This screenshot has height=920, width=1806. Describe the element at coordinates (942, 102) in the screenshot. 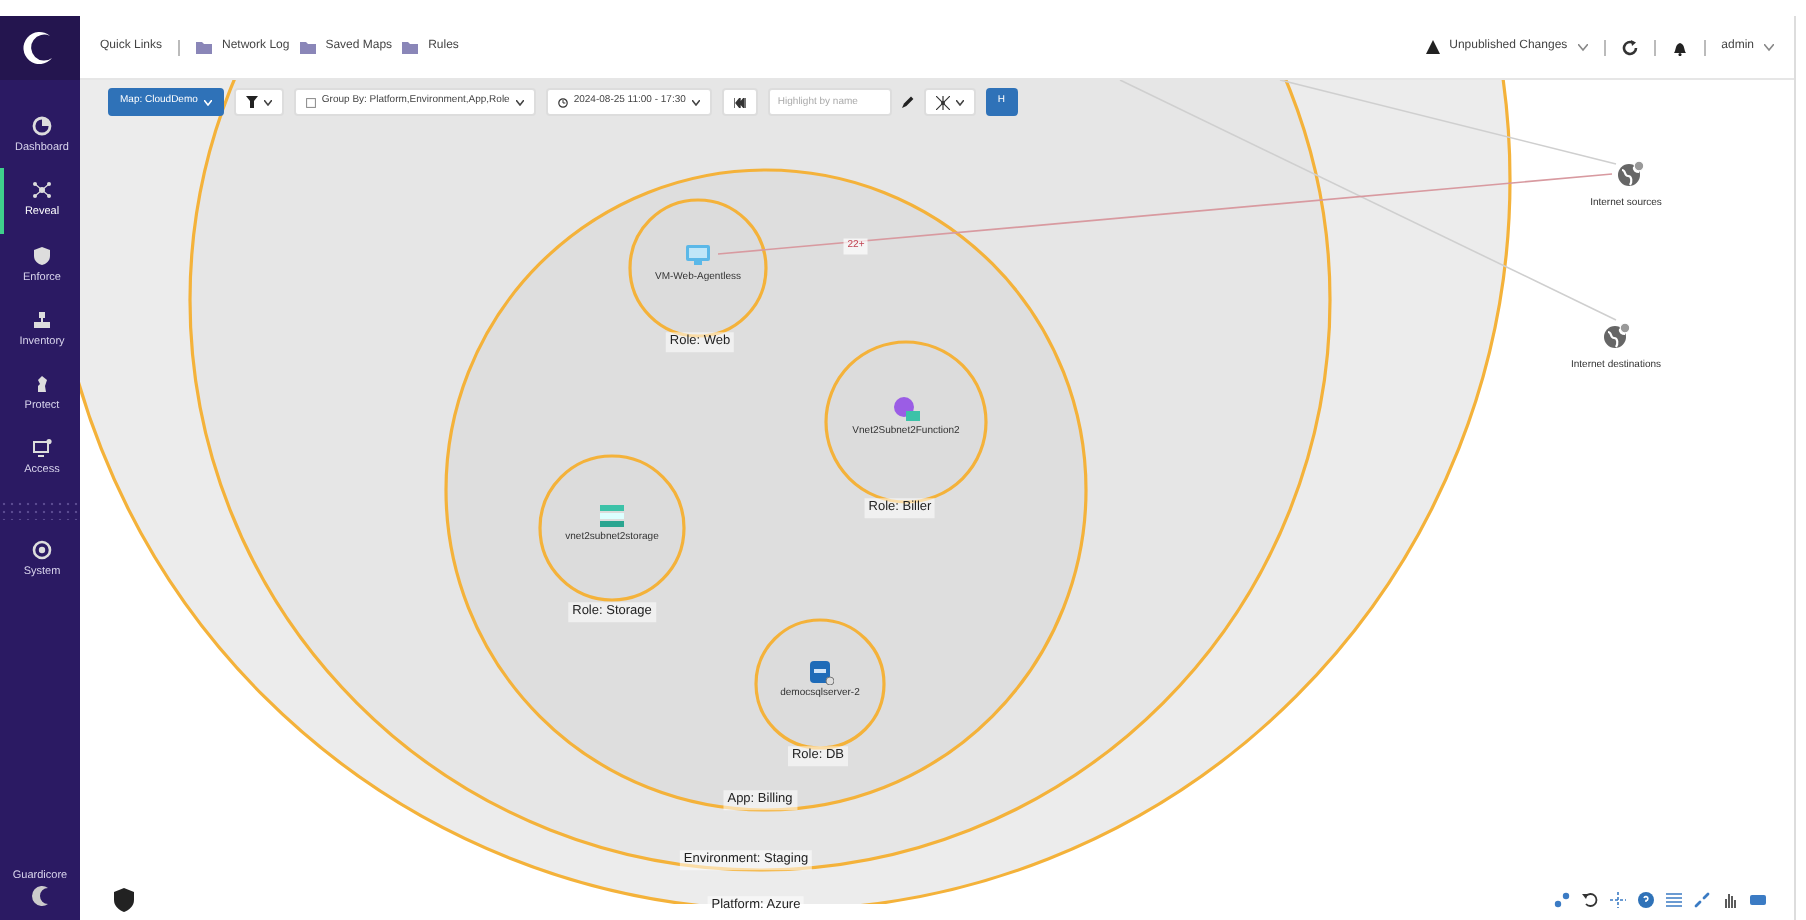

I see `network-icon` at that location.